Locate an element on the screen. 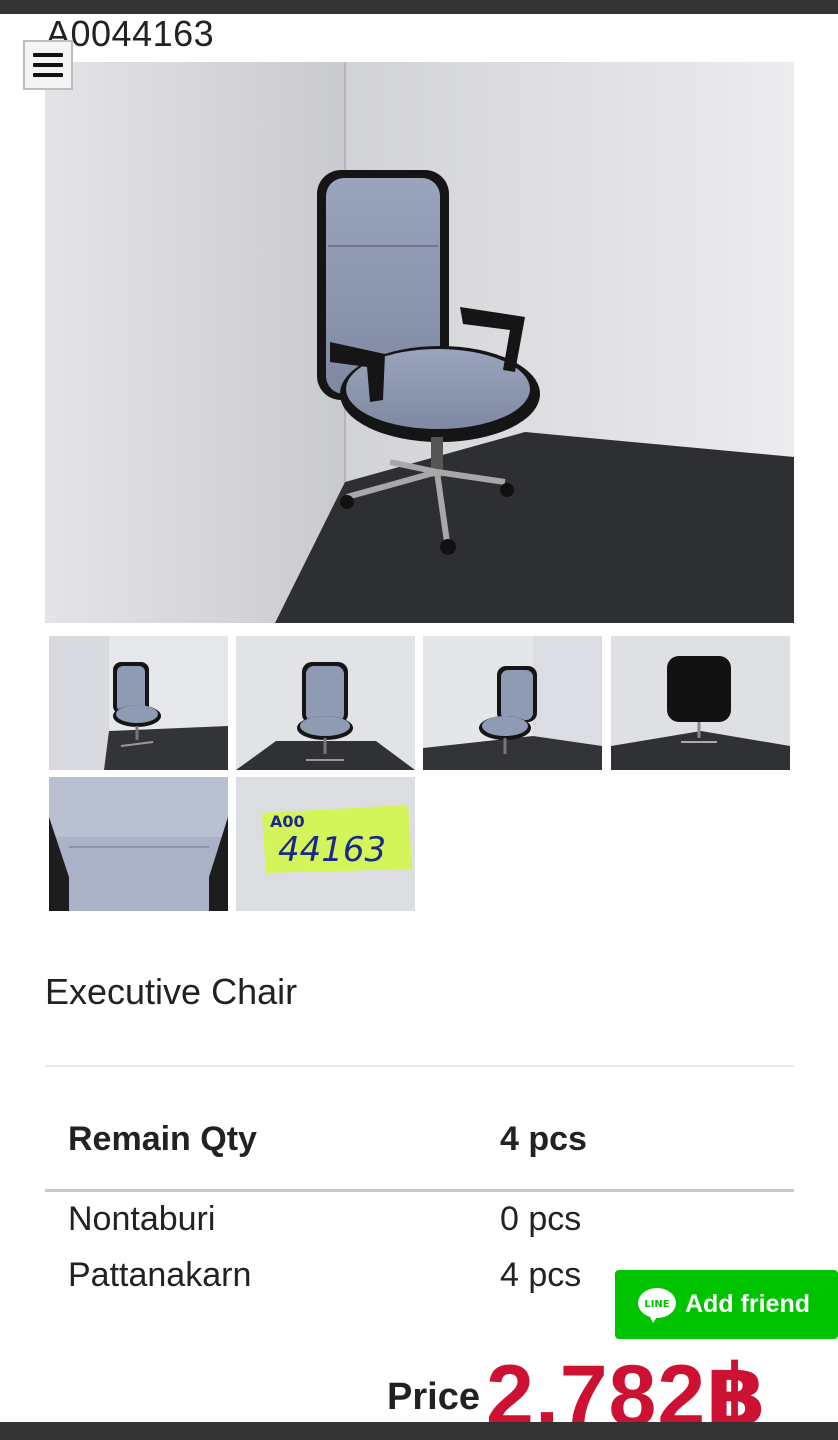 The width and height of the screenshot is (838, 1440). product-name: Executive Chair is located at coordinates (171, 991).